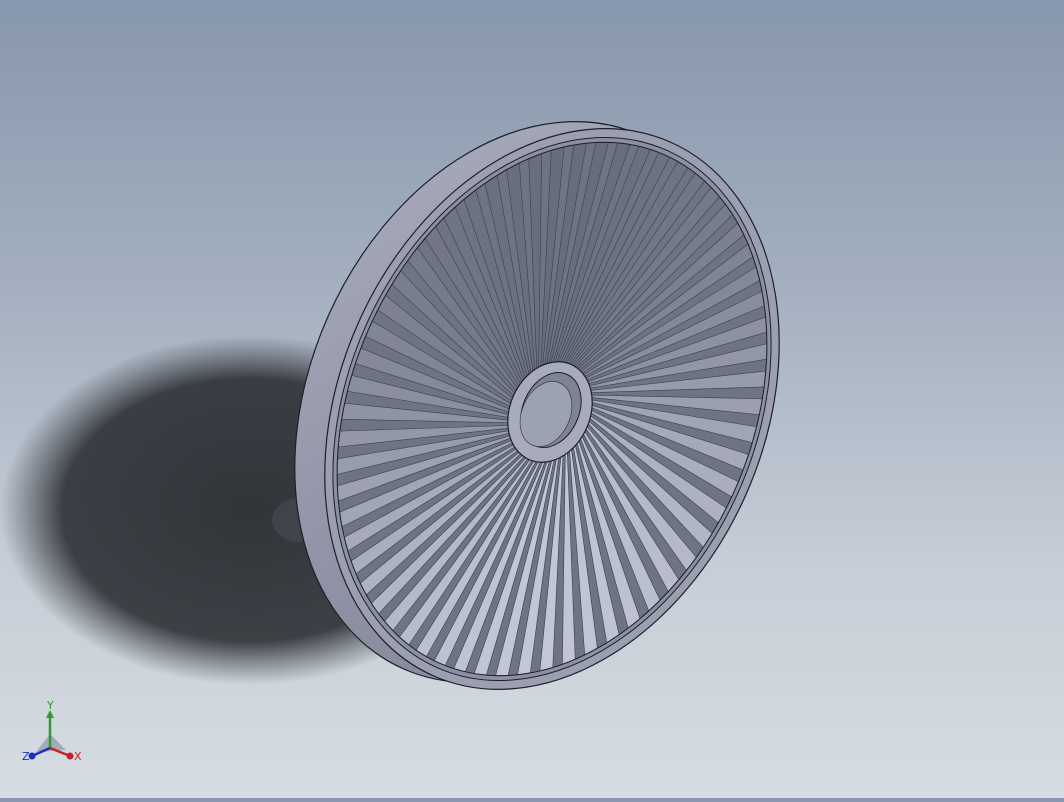 This screenshot has width=1064, height=802. Describe the element at coordinates (54, 740) in the screenshot. I see `orientation-triad: Y X Z` at that location.